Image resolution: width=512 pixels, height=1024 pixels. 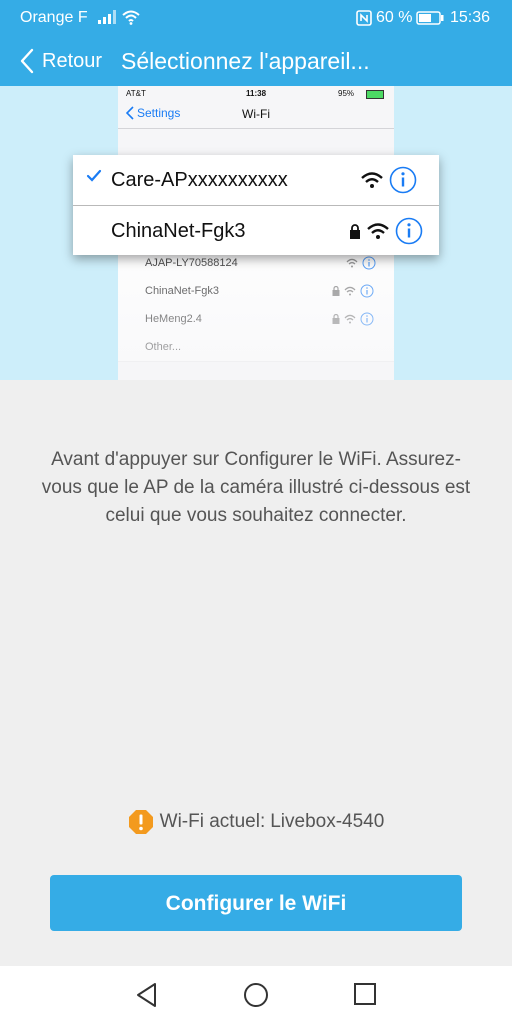 I want to click on clock: 15:36, so click(x=470, y=17).